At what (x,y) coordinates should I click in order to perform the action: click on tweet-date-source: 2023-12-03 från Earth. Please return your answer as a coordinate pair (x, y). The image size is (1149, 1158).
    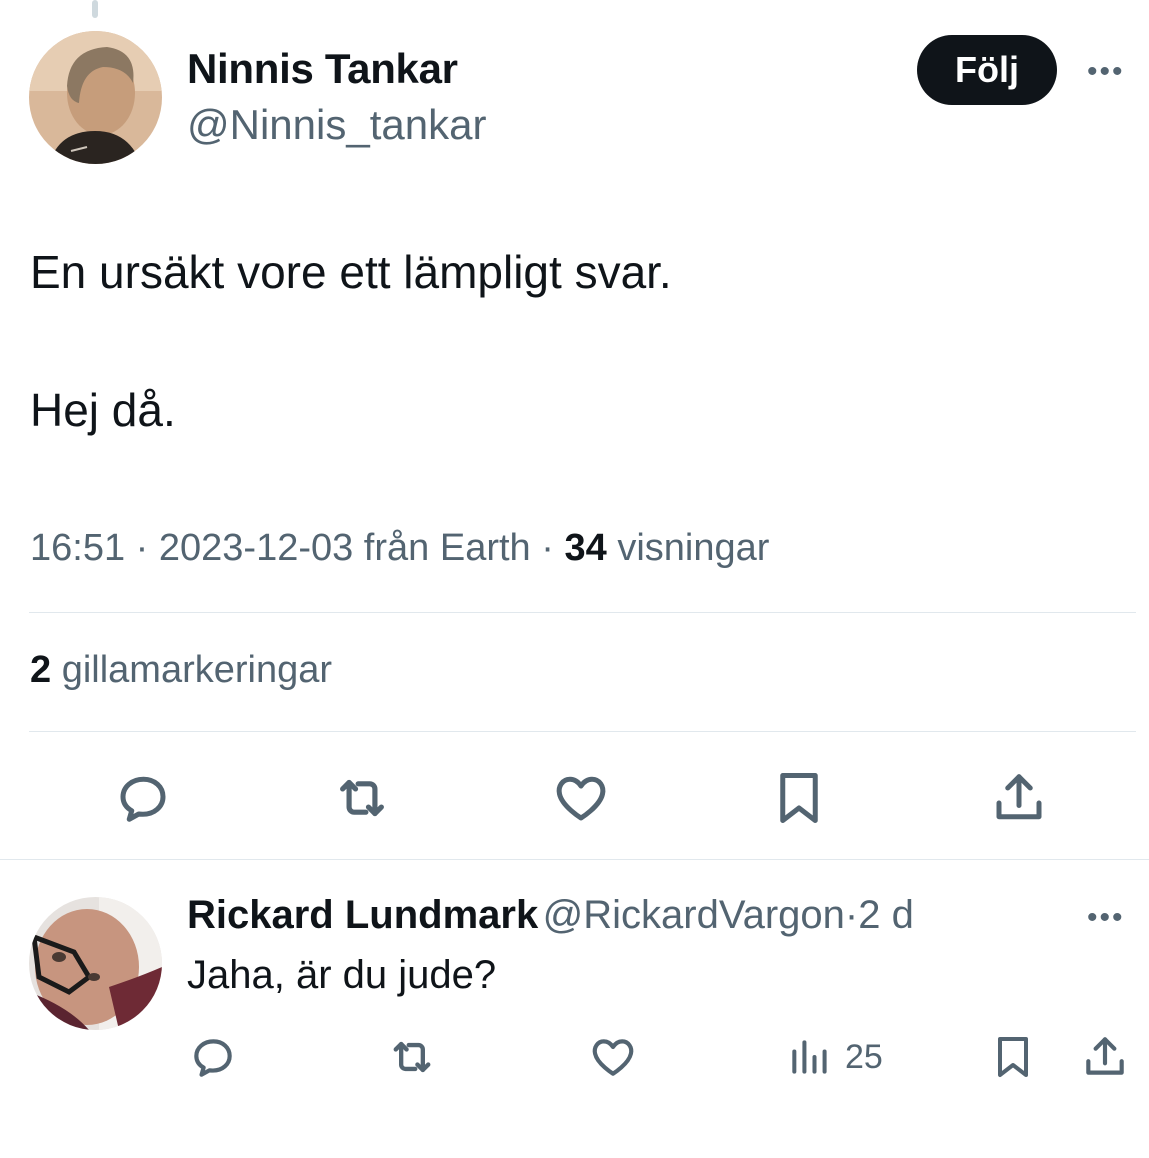
    Looking at the image, I should click on (344, 548).